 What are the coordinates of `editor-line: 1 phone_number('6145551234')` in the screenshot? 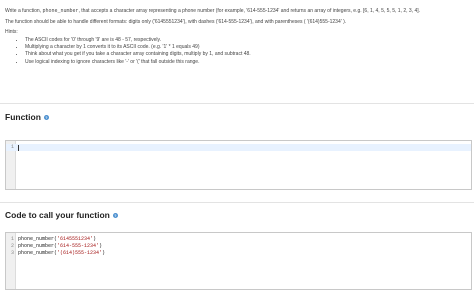 It's located at (238, 239).